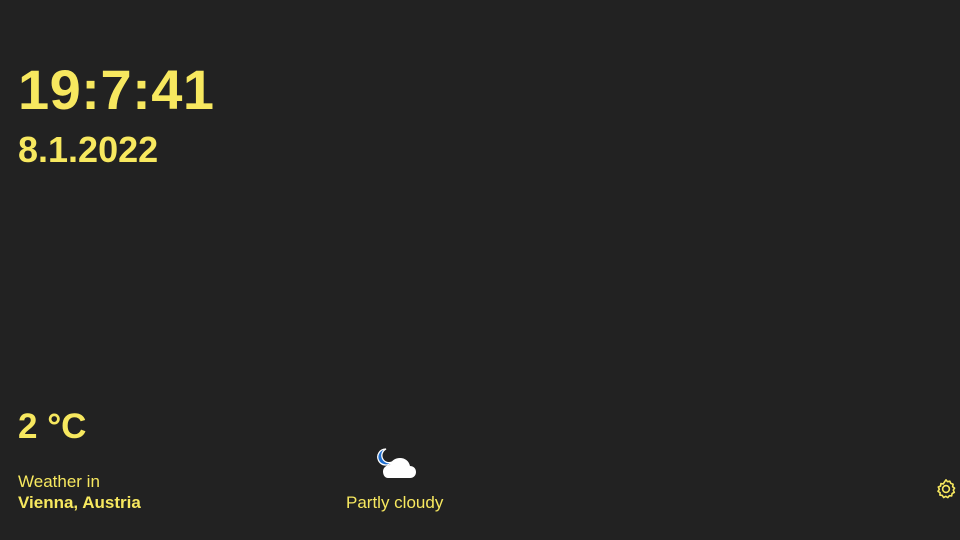  I want to click on weather-location: Vienna, Austria, so click(79, 502).